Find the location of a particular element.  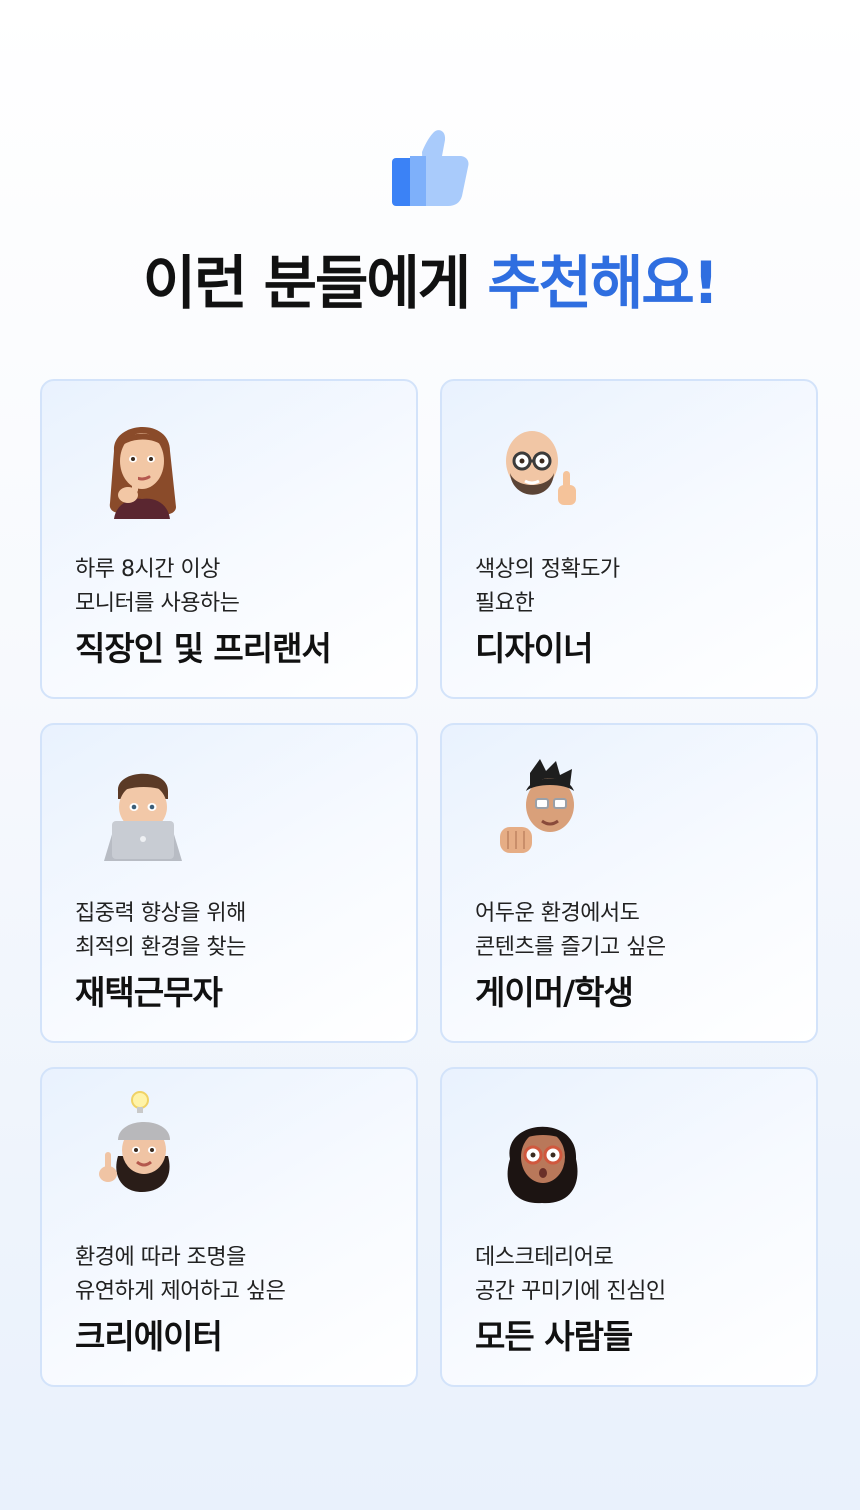

description-line-2: 공간 꾸미기에 진심인 is located at coordinates (570, 1291).